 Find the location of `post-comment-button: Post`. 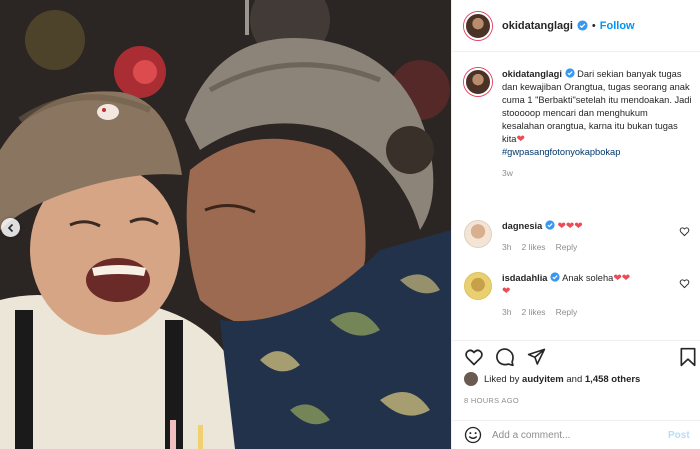

post-comment-button: Post is located at coordinates (679, 435).